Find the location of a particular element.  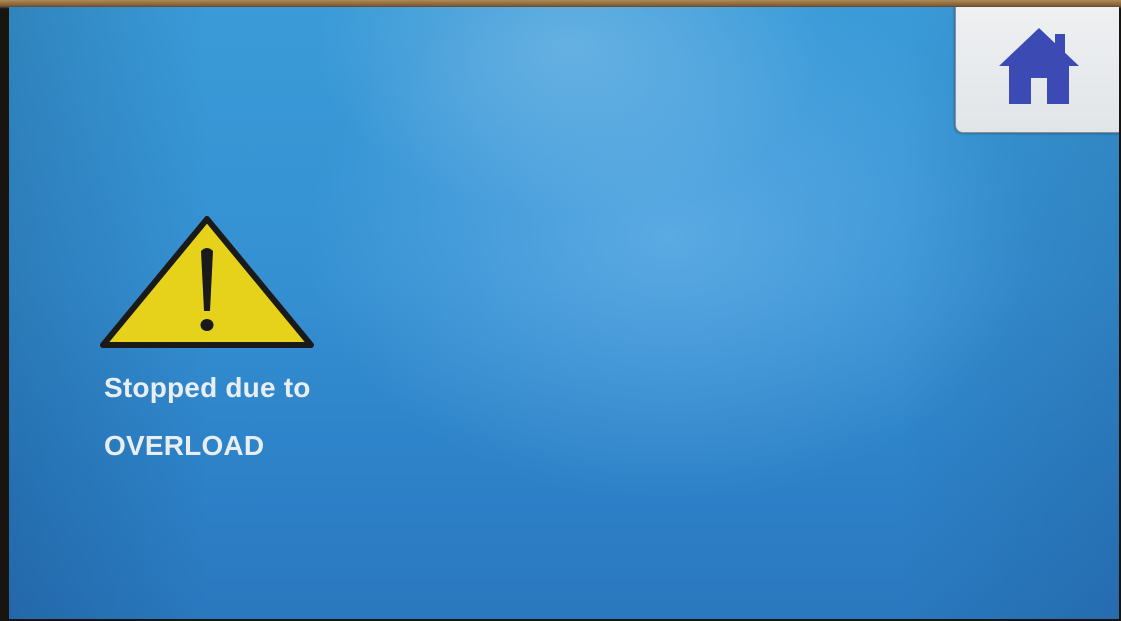

message-line-2: OVERLOAD is located at coordinates (184, 445).